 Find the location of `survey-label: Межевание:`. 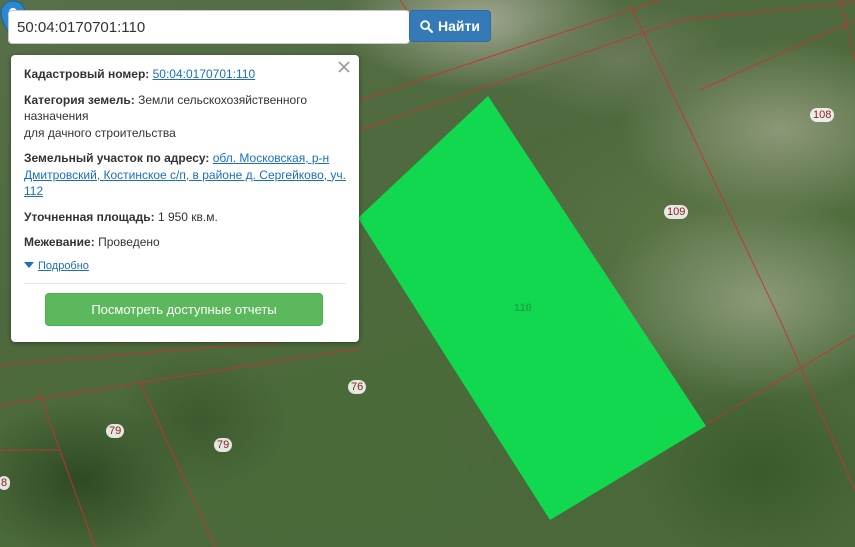

survey-label: Межевание: is located at coordinates (59, 242).